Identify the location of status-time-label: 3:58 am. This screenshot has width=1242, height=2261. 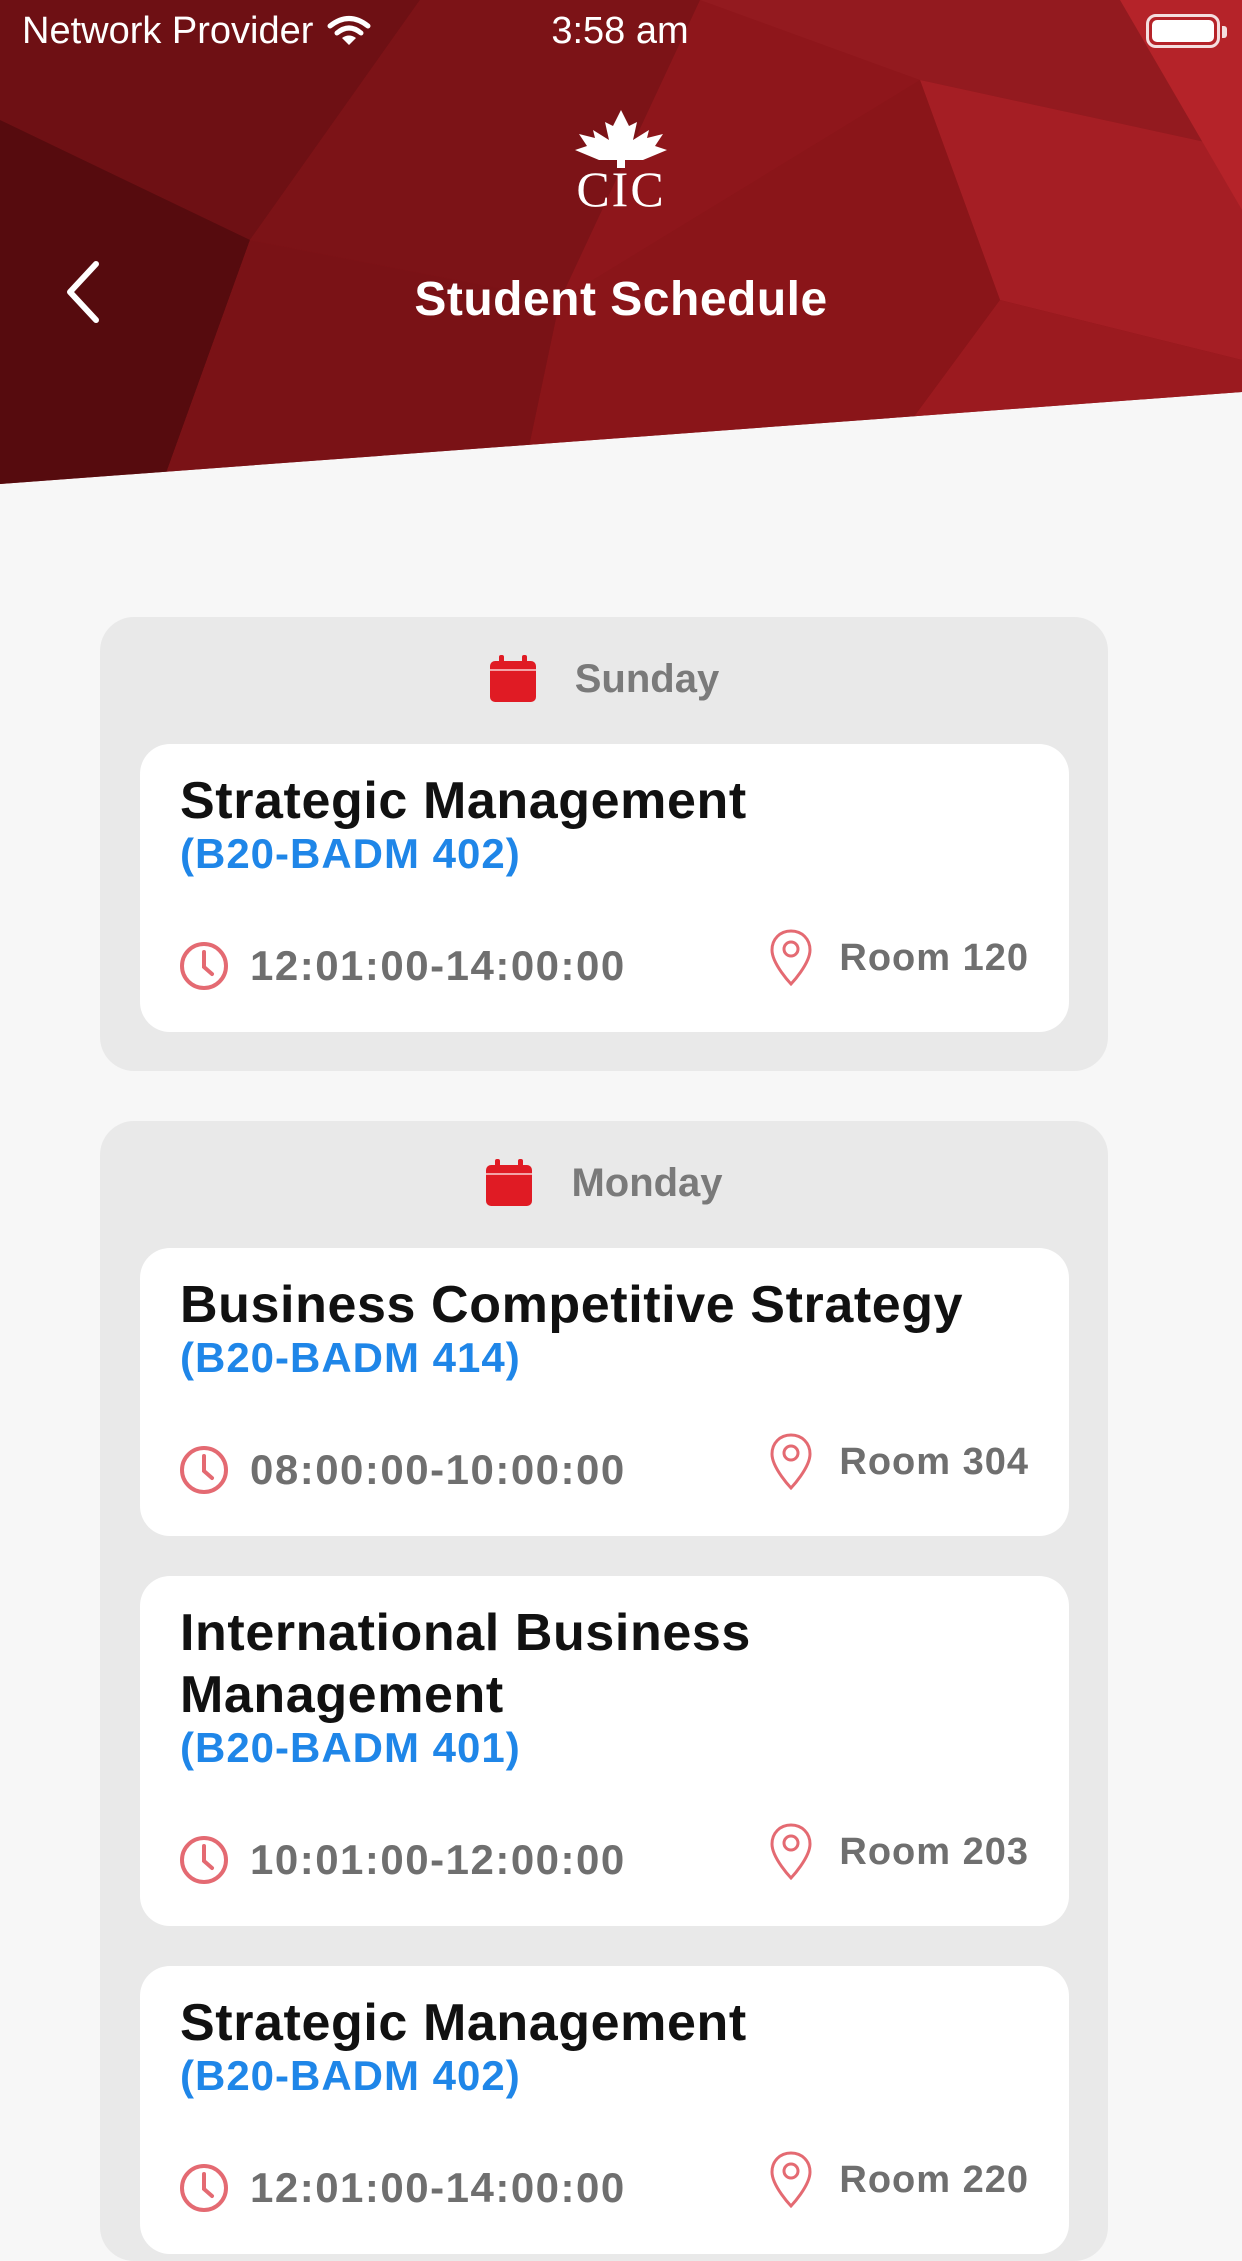
(620, 31).